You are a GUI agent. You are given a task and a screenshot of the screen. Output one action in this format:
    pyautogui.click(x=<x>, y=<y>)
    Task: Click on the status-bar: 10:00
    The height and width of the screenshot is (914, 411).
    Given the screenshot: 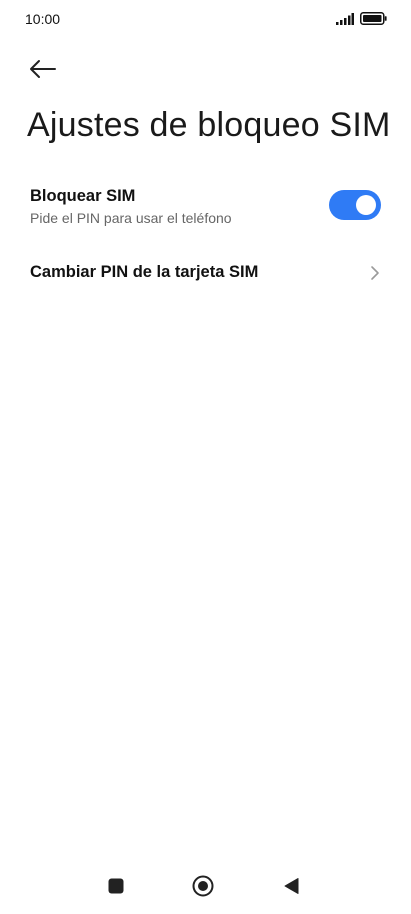 What is the action you would take?
    pyautogui.click(x=205, y=20)
    